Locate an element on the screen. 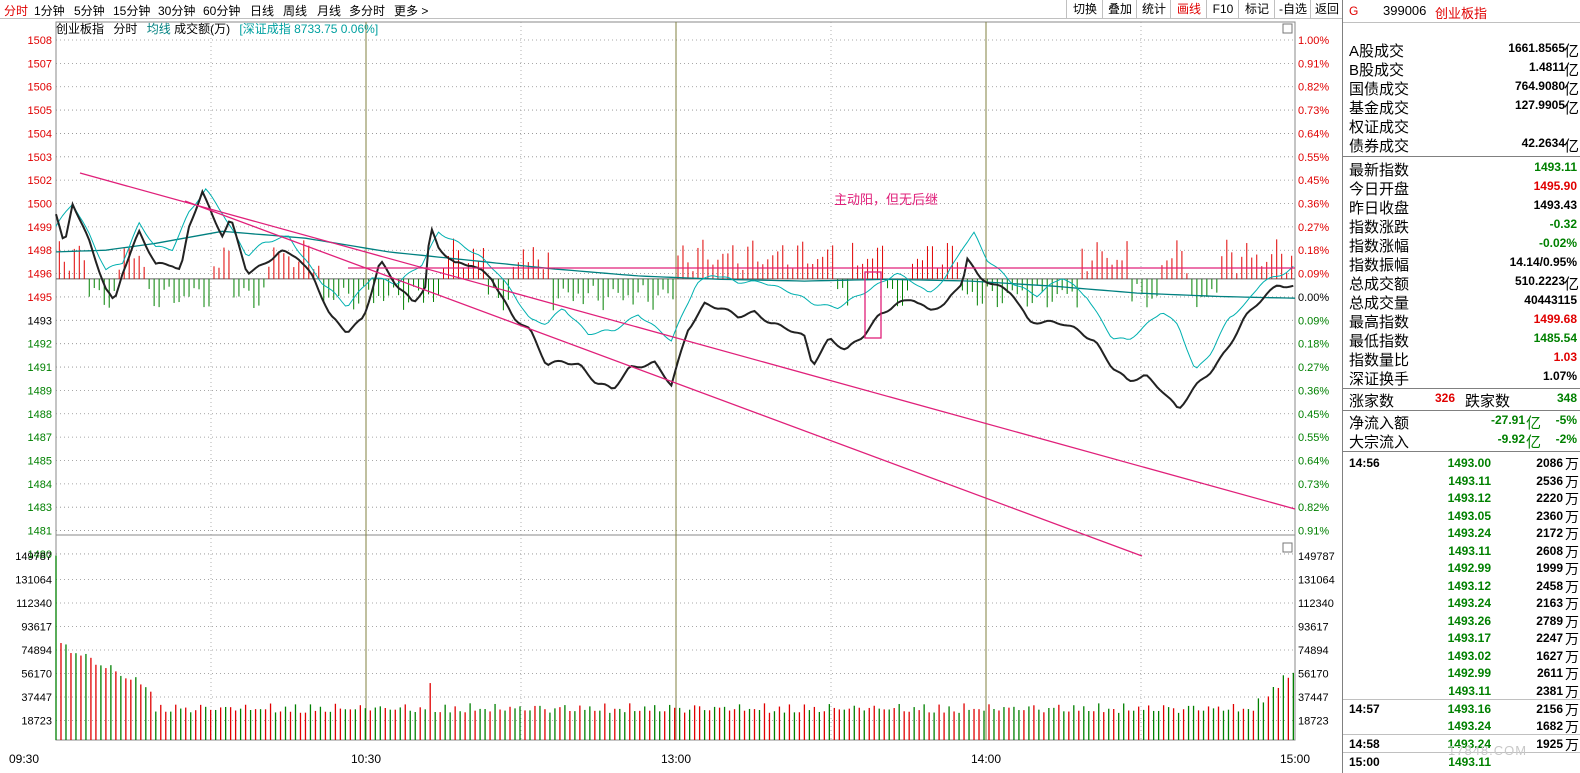 The width and height of the screenshot is (1580, 773). pct-tick: 0.55% is located at coordinates (1313, 438).